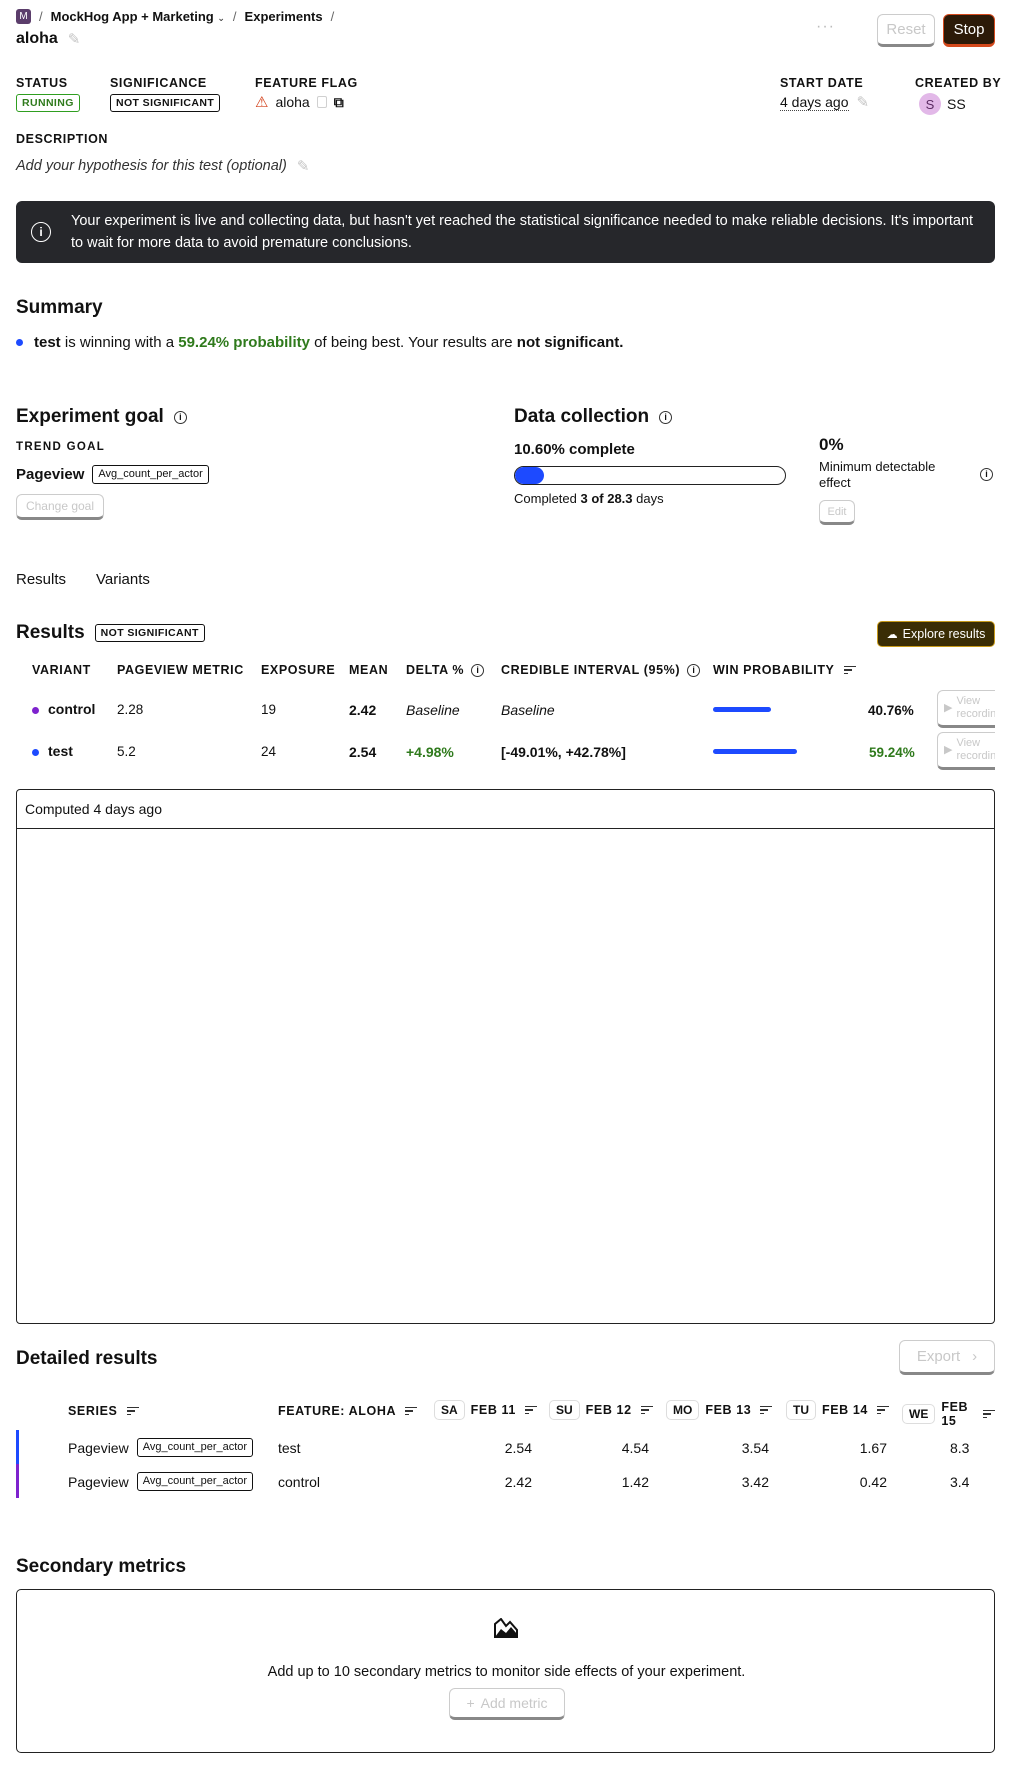 The height and width of the screenshot is (1774, 1015). I want to click on change-goal-button: Change goal, so click(60, 507).